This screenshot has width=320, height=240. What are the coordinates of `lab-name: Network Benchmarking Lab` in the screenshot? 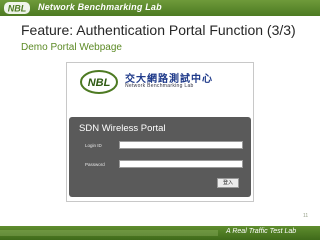 It's located at (100, 7).